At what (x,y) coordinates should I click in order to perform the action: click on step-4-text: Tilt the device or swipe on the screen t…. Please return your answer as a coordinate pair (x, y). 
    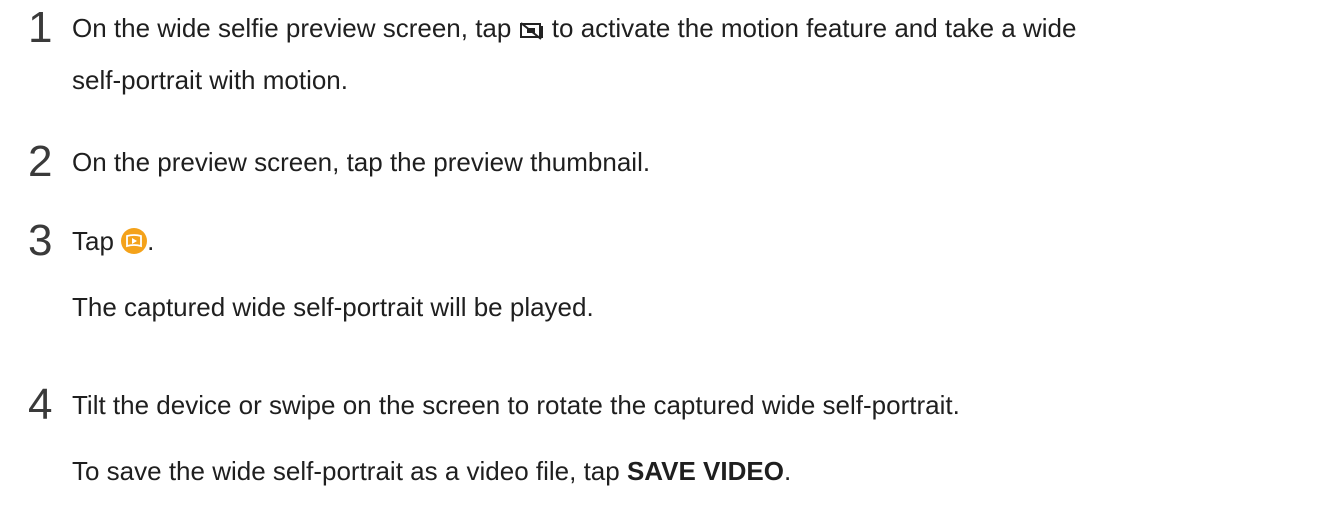
    Looking at the image, I should click on (516, 405).